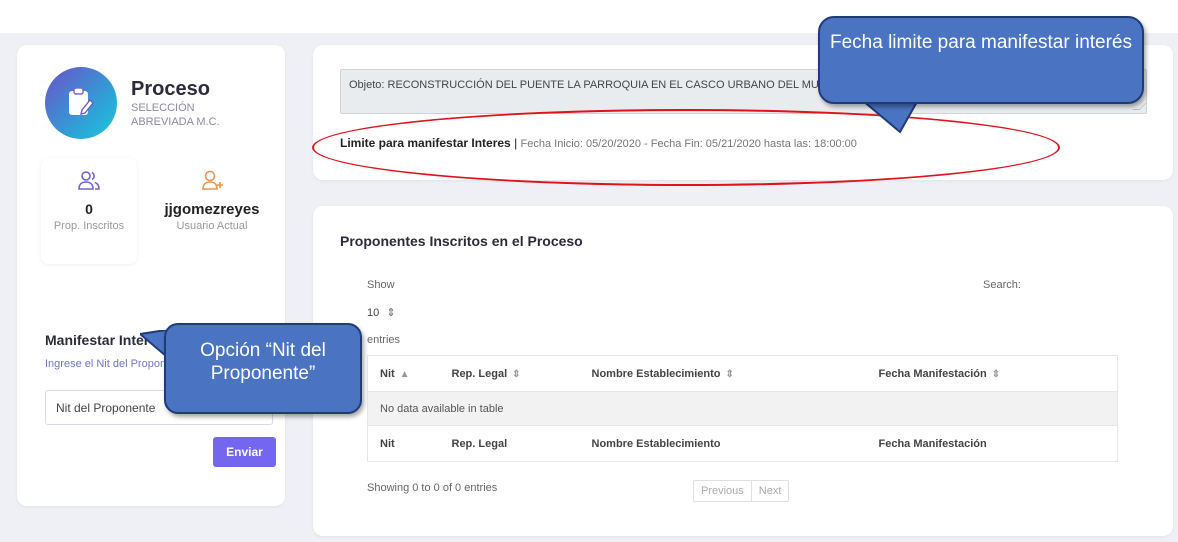 This screenshot has height=542, width=1178. I want to click on table-row: No data available in table, so click(742, 408).